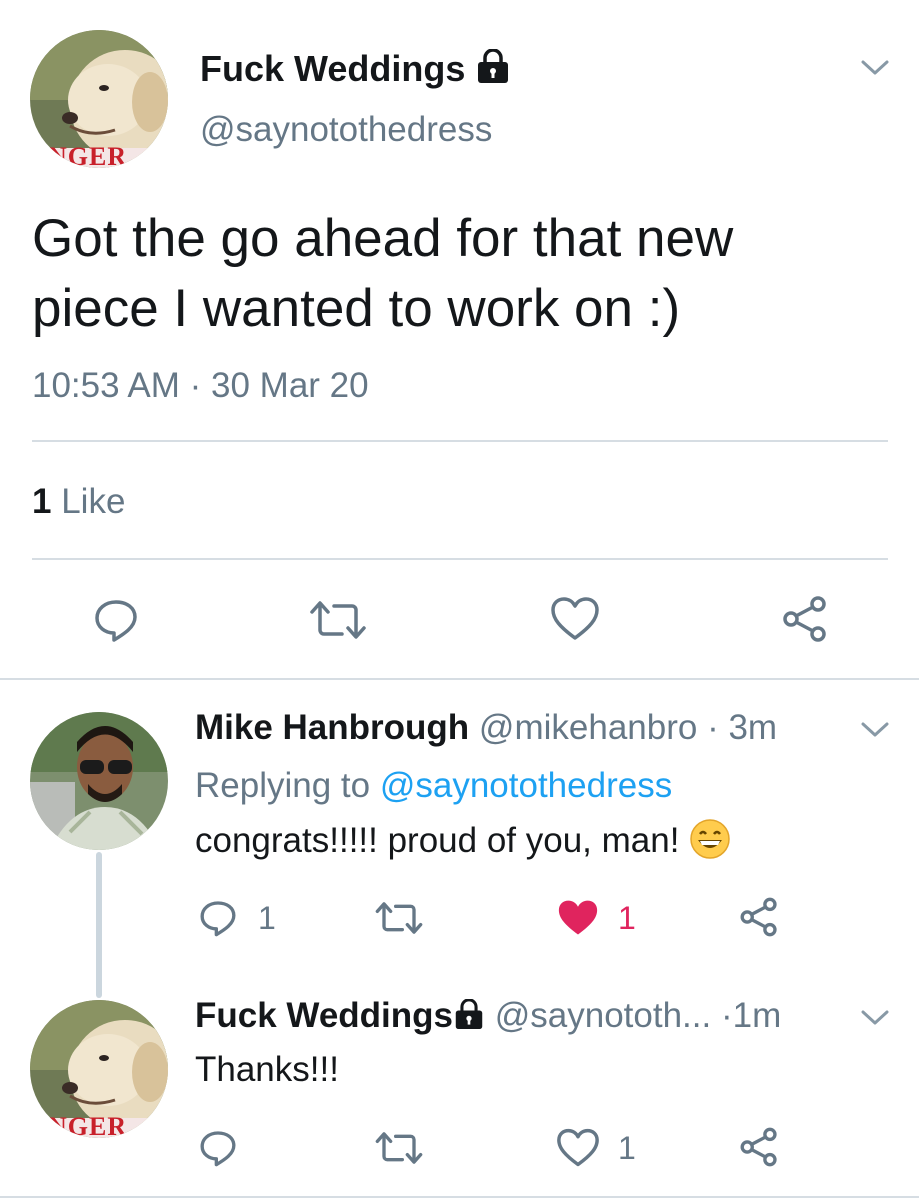  Describe the element at coordinates (283, 785) in the screenshot. I see `replying-to-label: Replying to` at that location.